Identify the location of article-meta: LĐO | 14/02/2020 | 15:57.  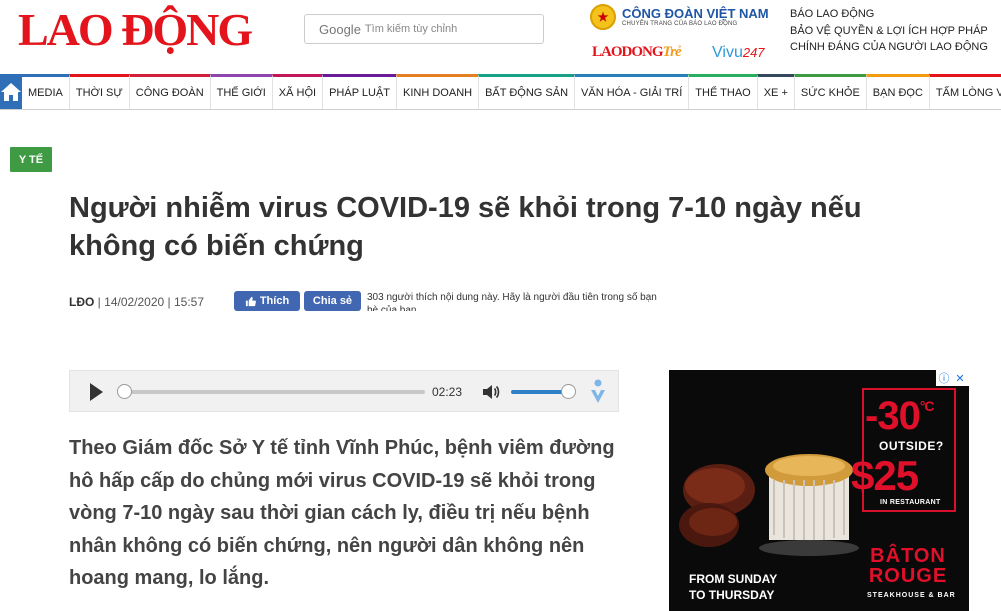
(137, 302).